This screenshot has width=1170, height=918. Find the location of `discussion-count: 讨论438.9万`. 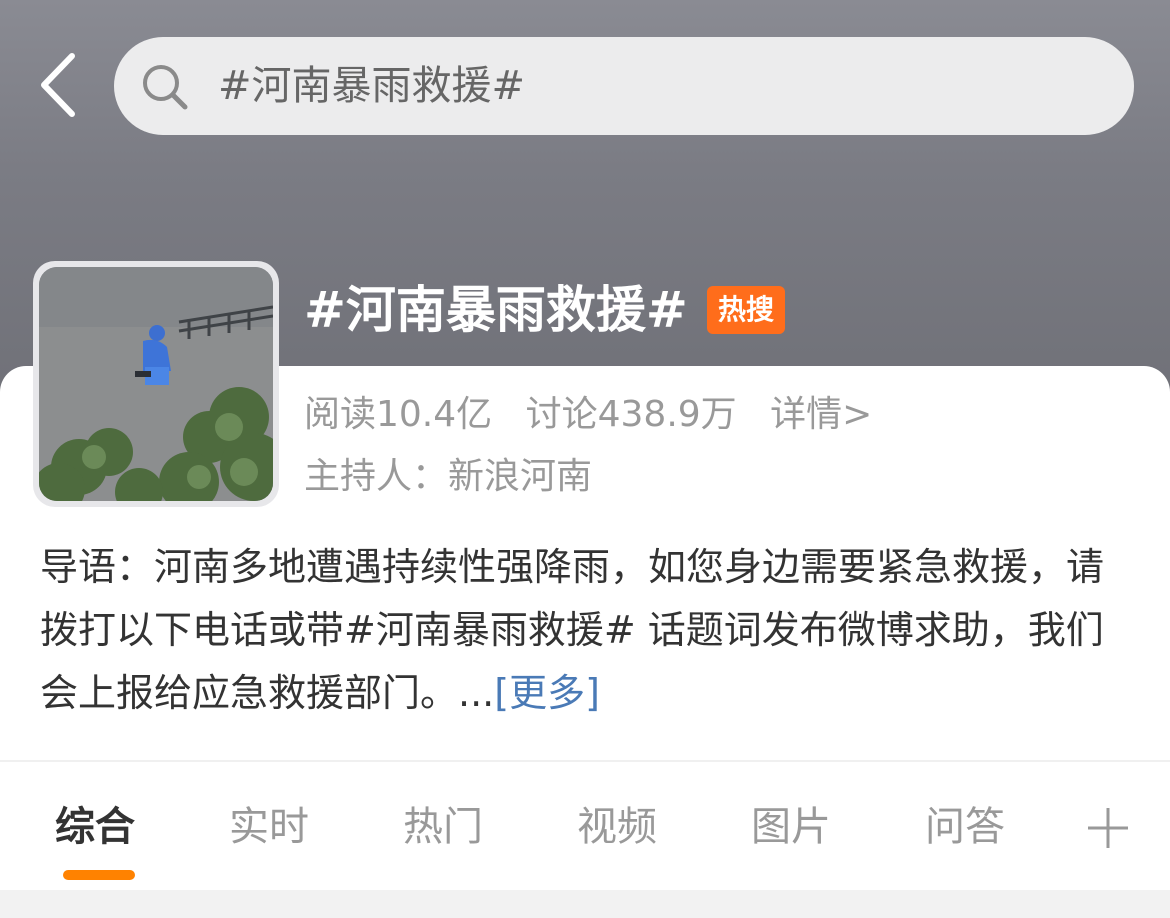

discussion-count: 讨论438.9万 is located at coordinates (631, 414).